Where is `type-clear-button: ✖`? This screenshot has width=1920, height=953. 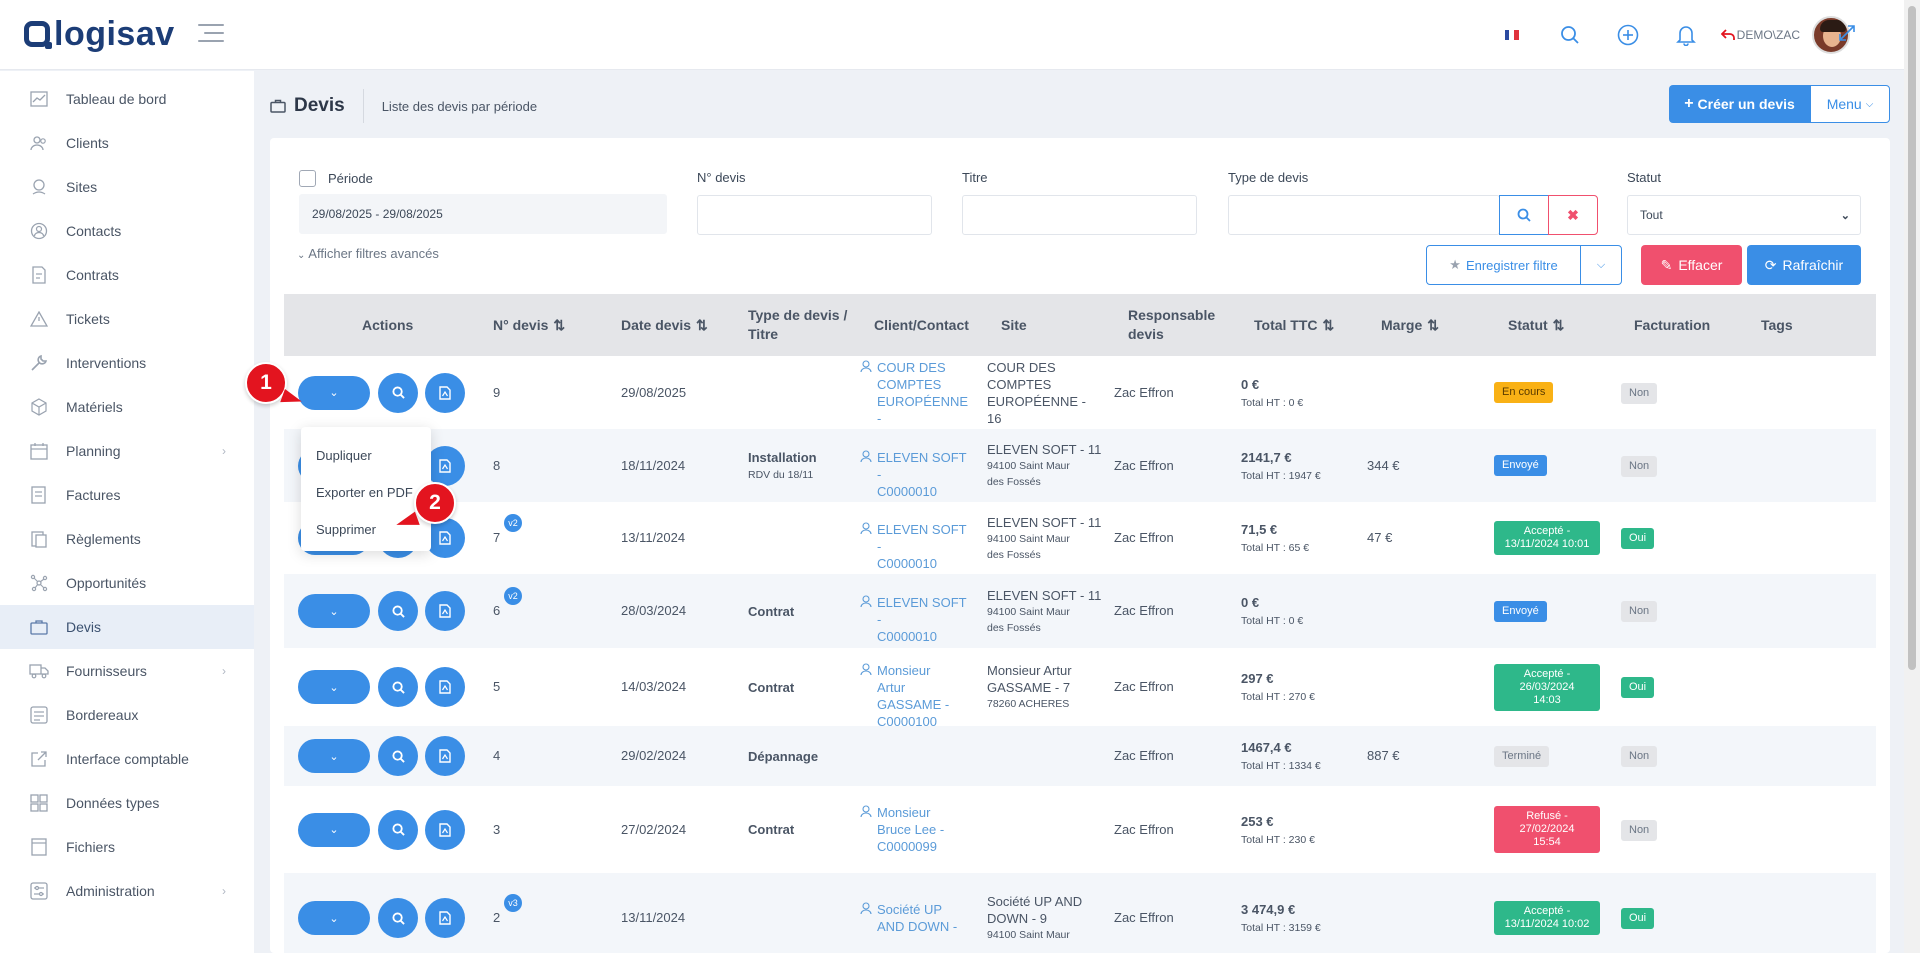
type-clear-button: ✖ is located at coordinates (1573, 215).